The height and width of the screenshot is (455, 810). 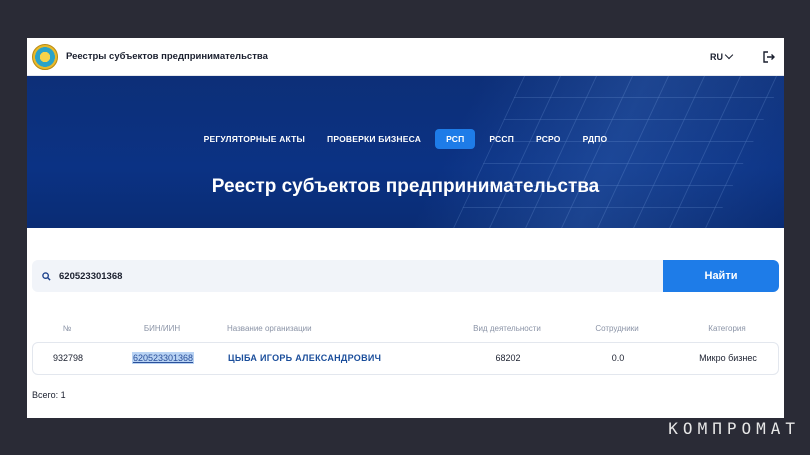 What do you see at coordinates (617, 328) in the screenshot?
I see `column-header-employees: Сотрудники` at bounding box center [617, 328].